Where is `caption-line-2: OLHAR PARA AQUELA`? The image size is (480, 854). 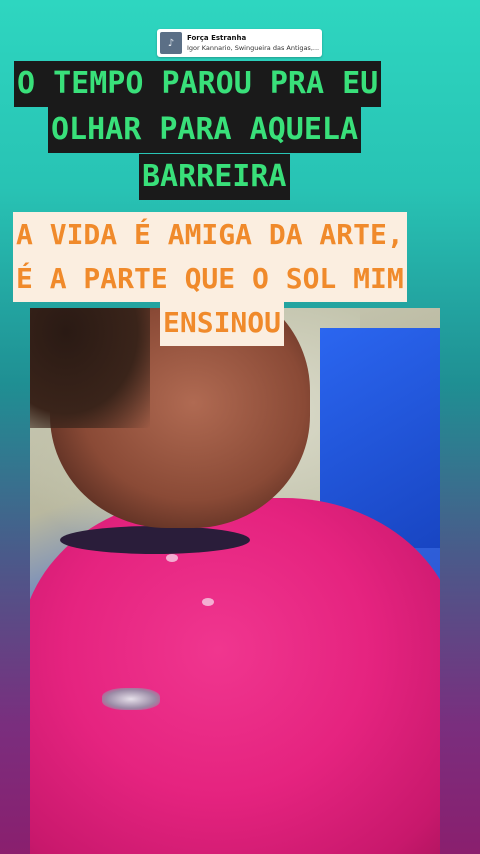
caption-line-2: OLHAR PARA AQUELA is located at coordinates (205, 130).